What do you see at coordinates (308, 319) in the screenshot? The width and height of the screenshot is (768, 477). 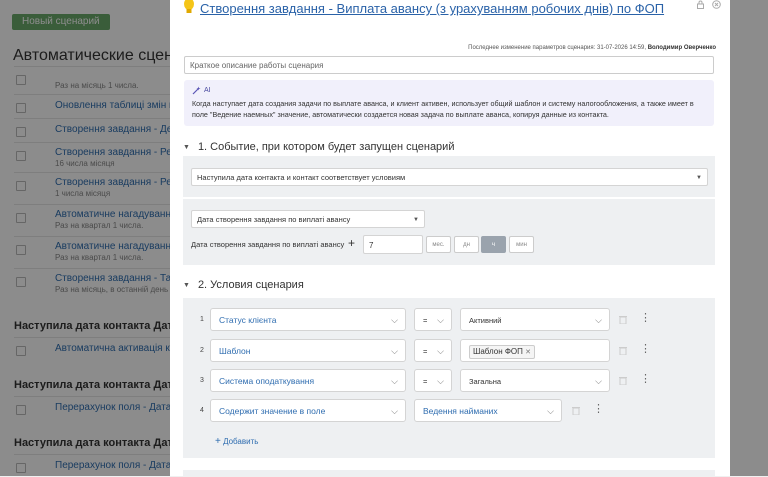 I see `condition-field-select: Статус клієнта ⌵` at bounding box center [308, 319].